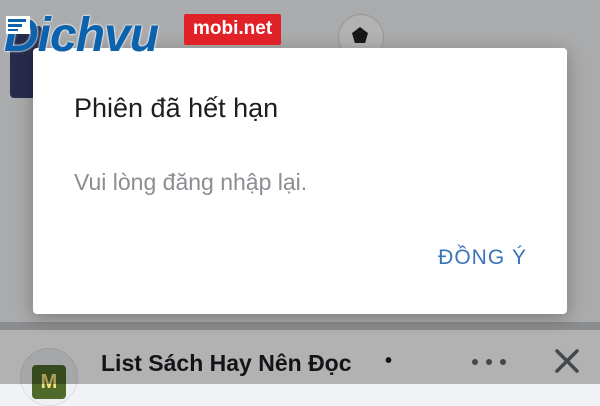  Describe the element at coordinates (18, 25) in the screenshot. I see `flag-icon` at that location.